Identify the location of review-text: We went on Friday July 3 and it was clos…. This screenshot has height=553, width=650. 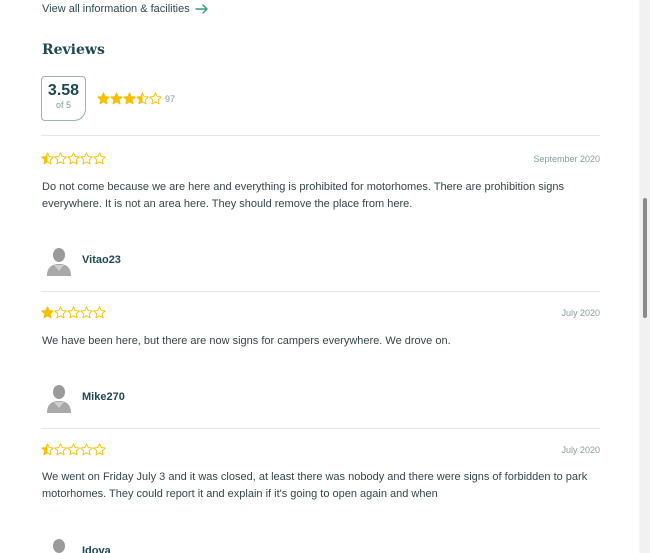
(315, 485).